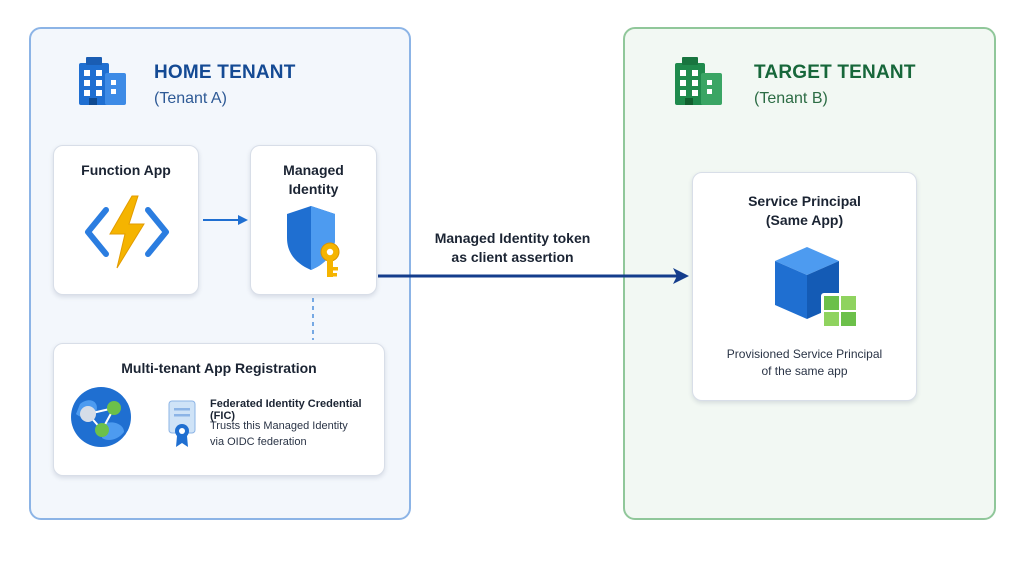 The width and height of the screenshot is (1024, 561). What do you see at coordinates (512, 257) in the screenshot?
I see `token-flow-label-line2: as client assertion` at bounding box center [512, 257].